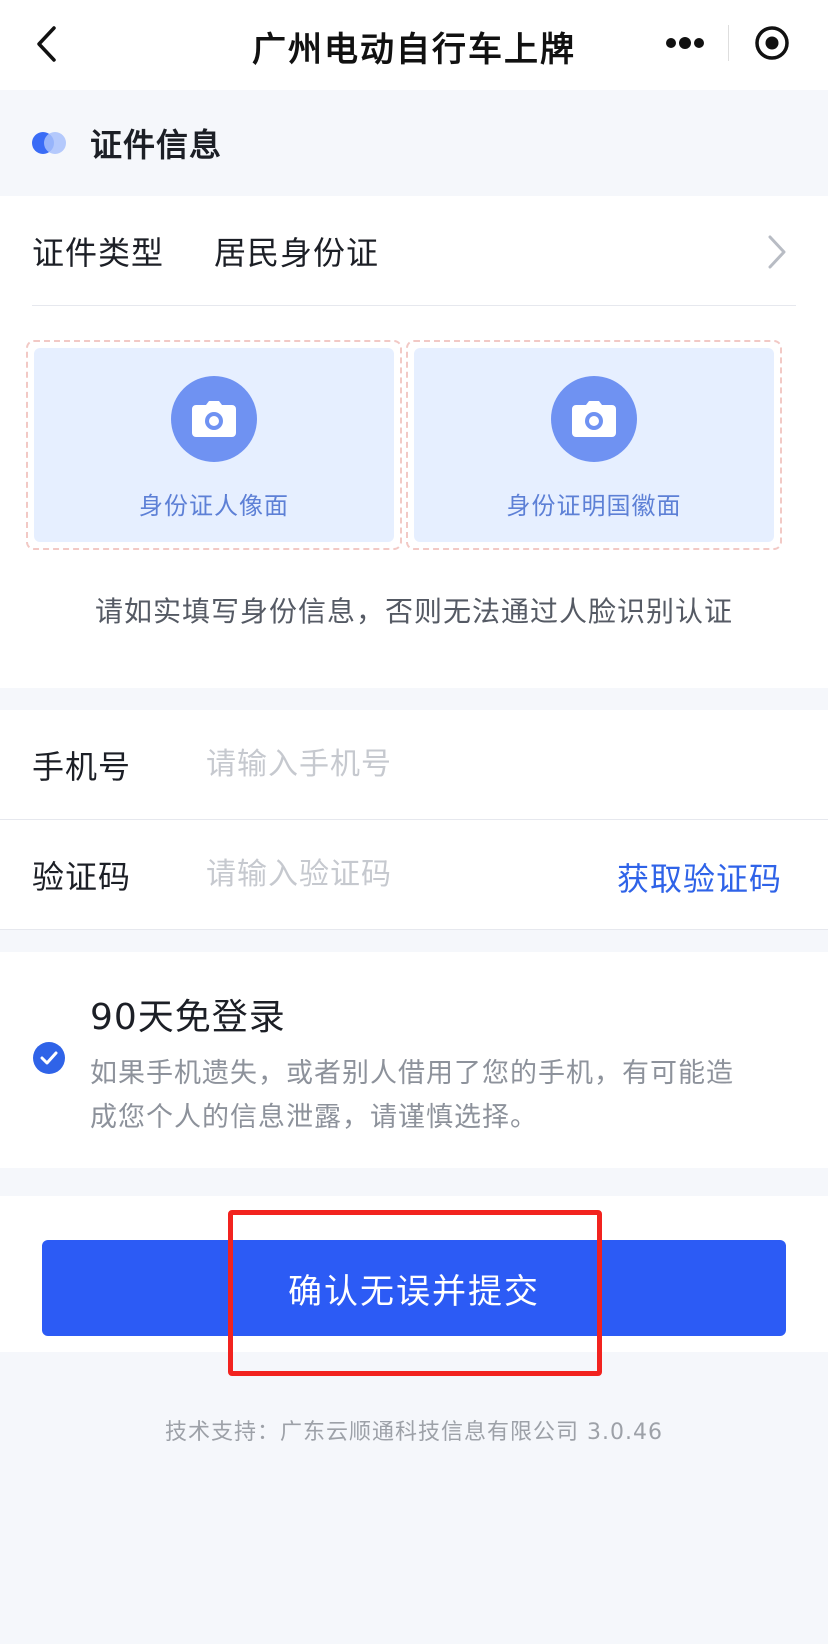 Image resolution: width=828 pixels, height=1644 pixels. I want to click on checkmark-icon, so click(49, 1058).